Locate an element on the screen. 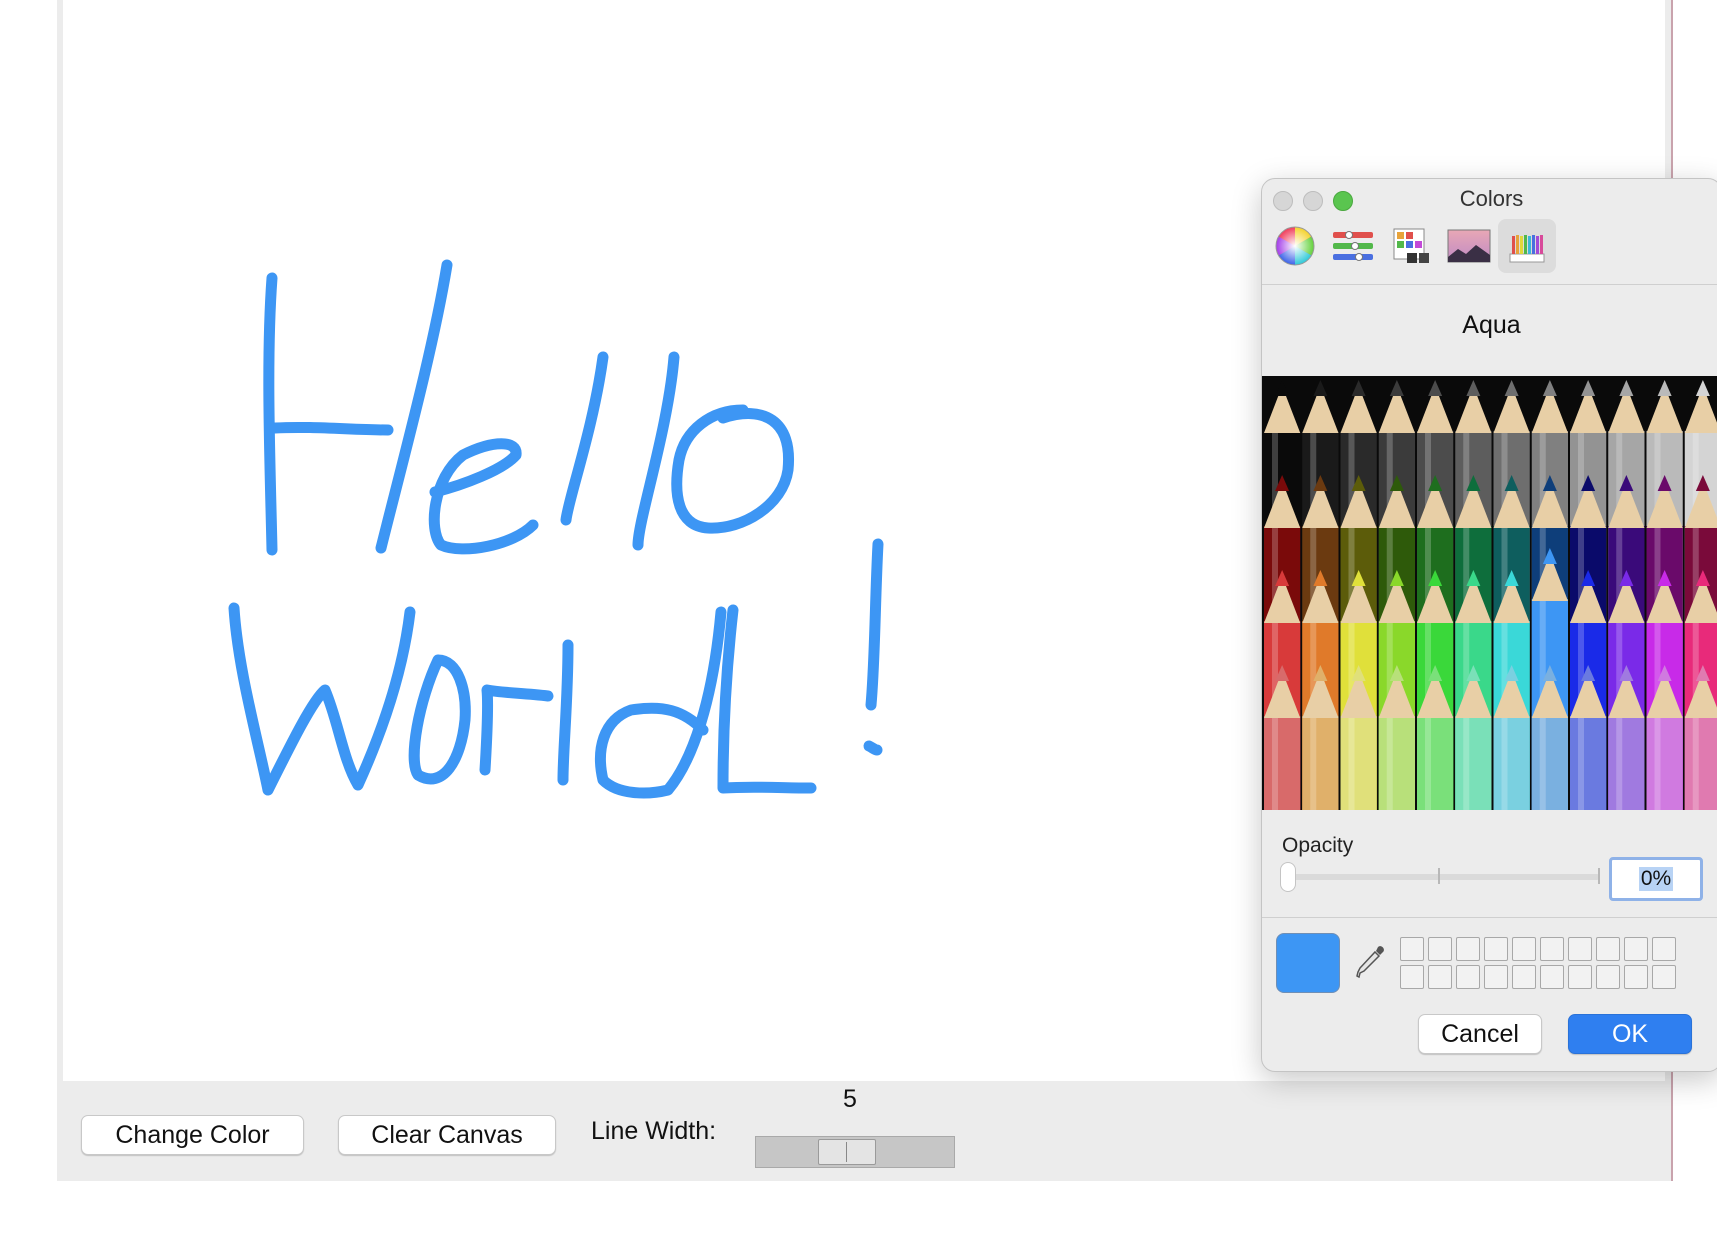 The width and height of the screenshot is (1717, 1259). opacity-label: Opacity is located at coordinates (1318, 845).